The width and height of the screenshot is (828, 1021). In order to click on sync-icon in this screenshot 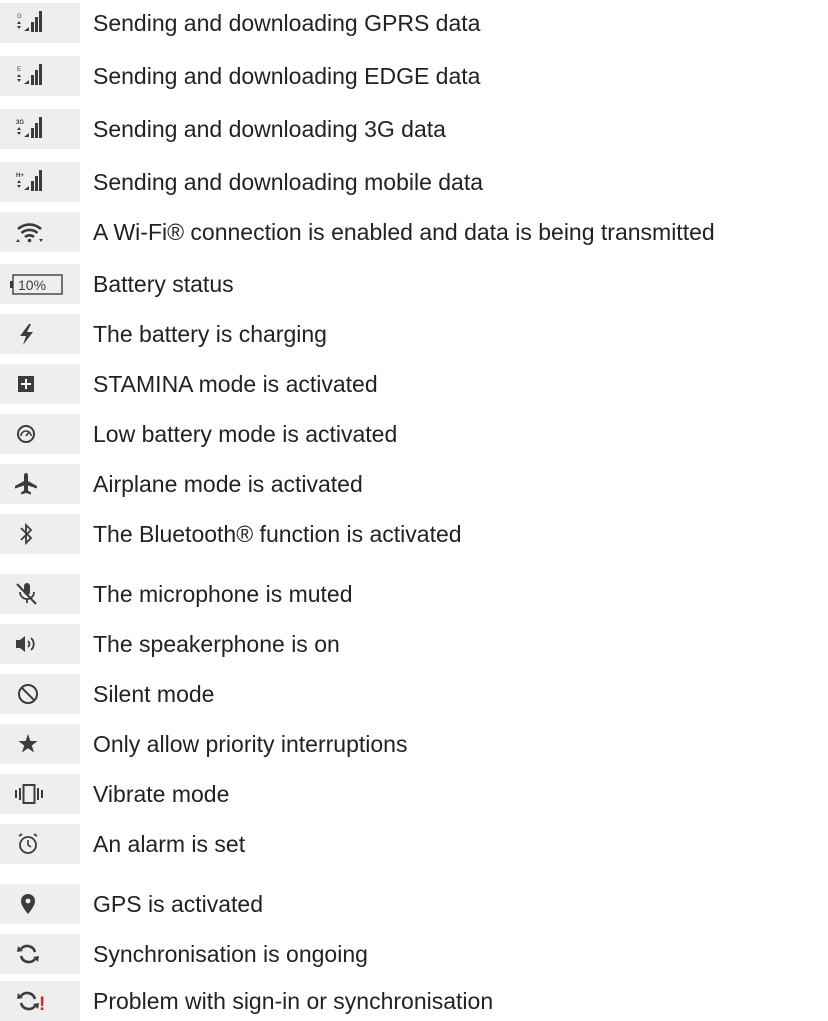, I will do `click(40, 954)`.